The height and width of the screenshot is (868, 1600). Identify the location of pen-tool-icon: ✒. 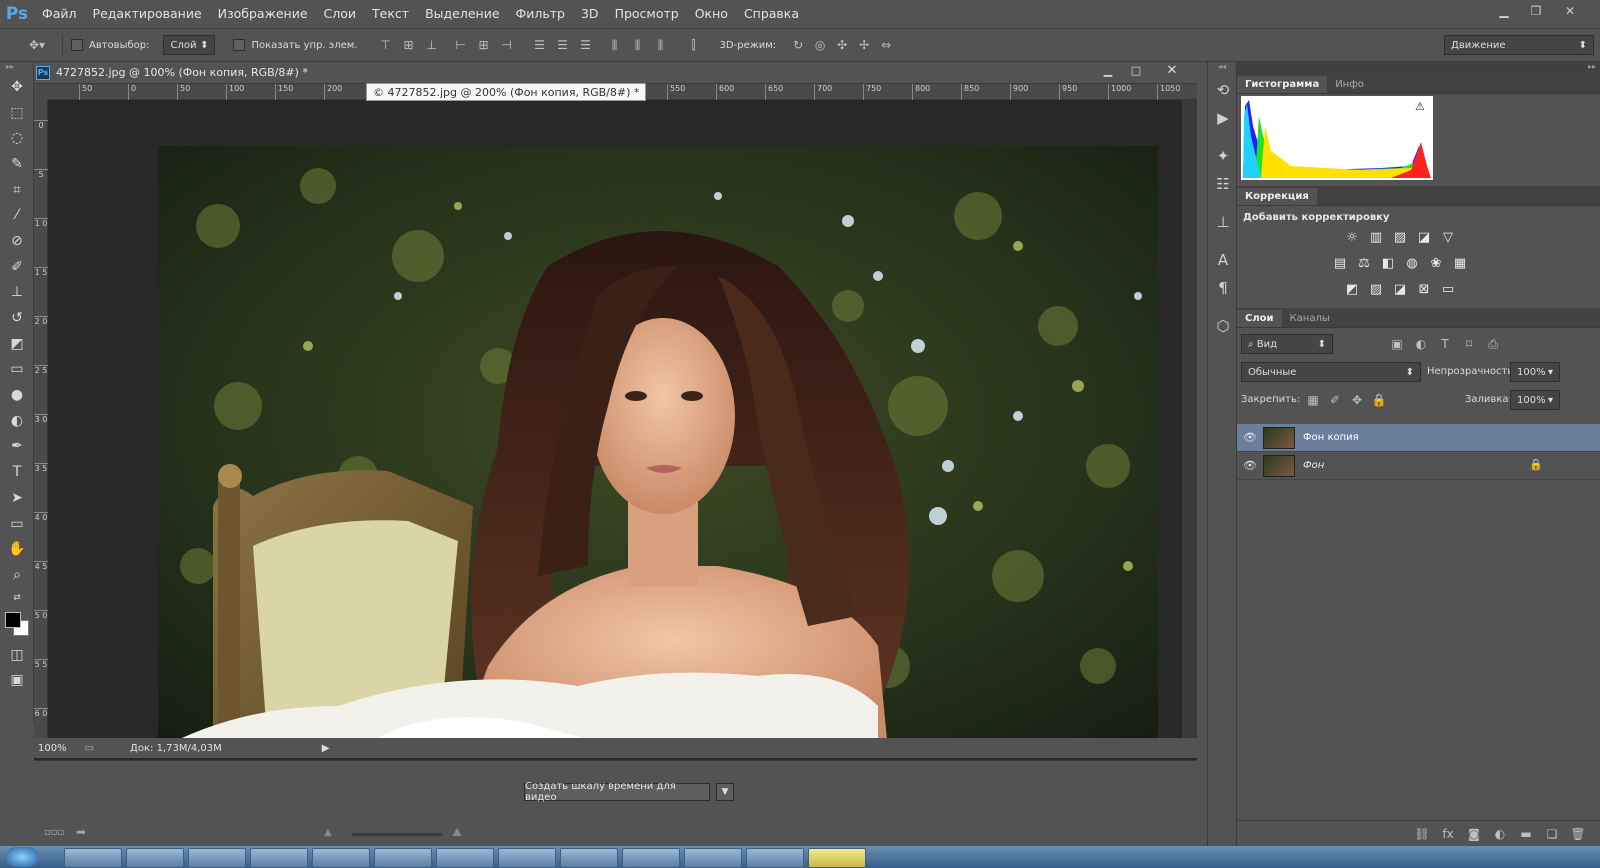
(17, 447).